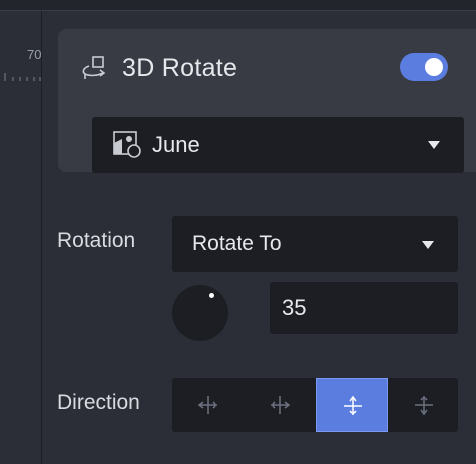 The width and height of the screenshot is (476, 464). Describe the element at coordinates (180, 68) in the screenshot. I see `card-title: 3D Rotate` at that location.